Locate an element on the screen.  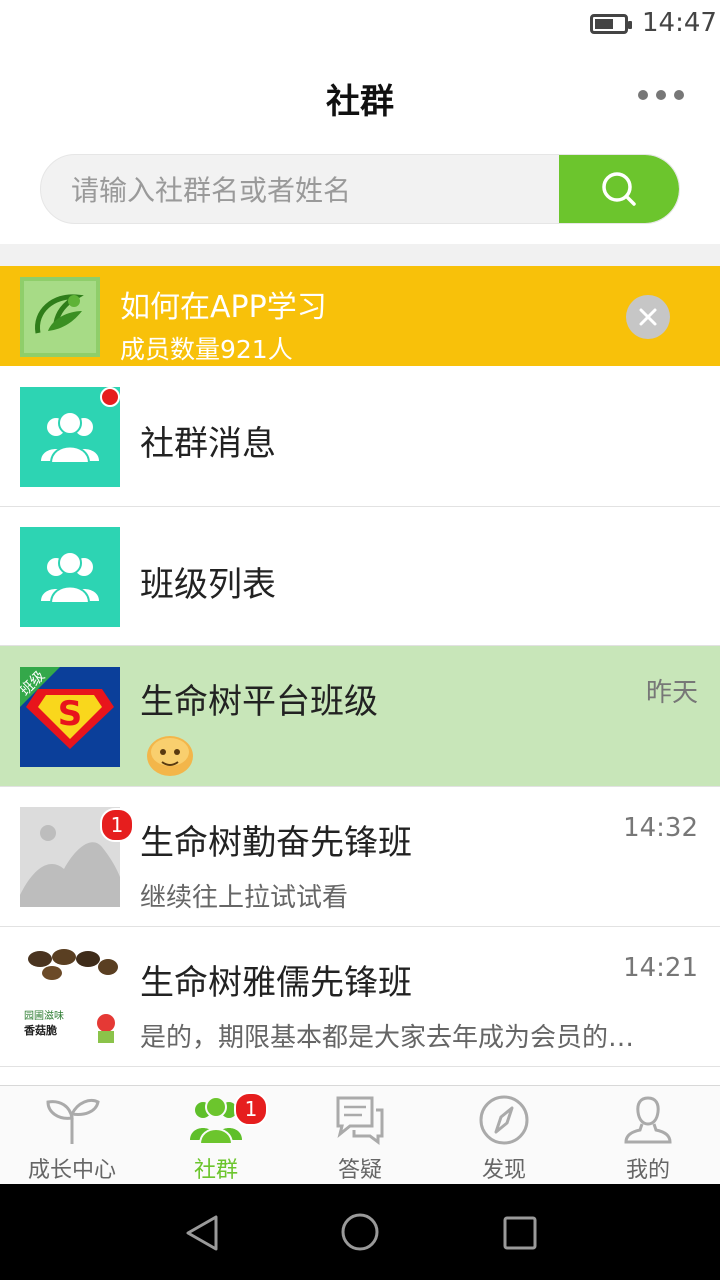
chat-icon is located at coordinates (360, 1120).